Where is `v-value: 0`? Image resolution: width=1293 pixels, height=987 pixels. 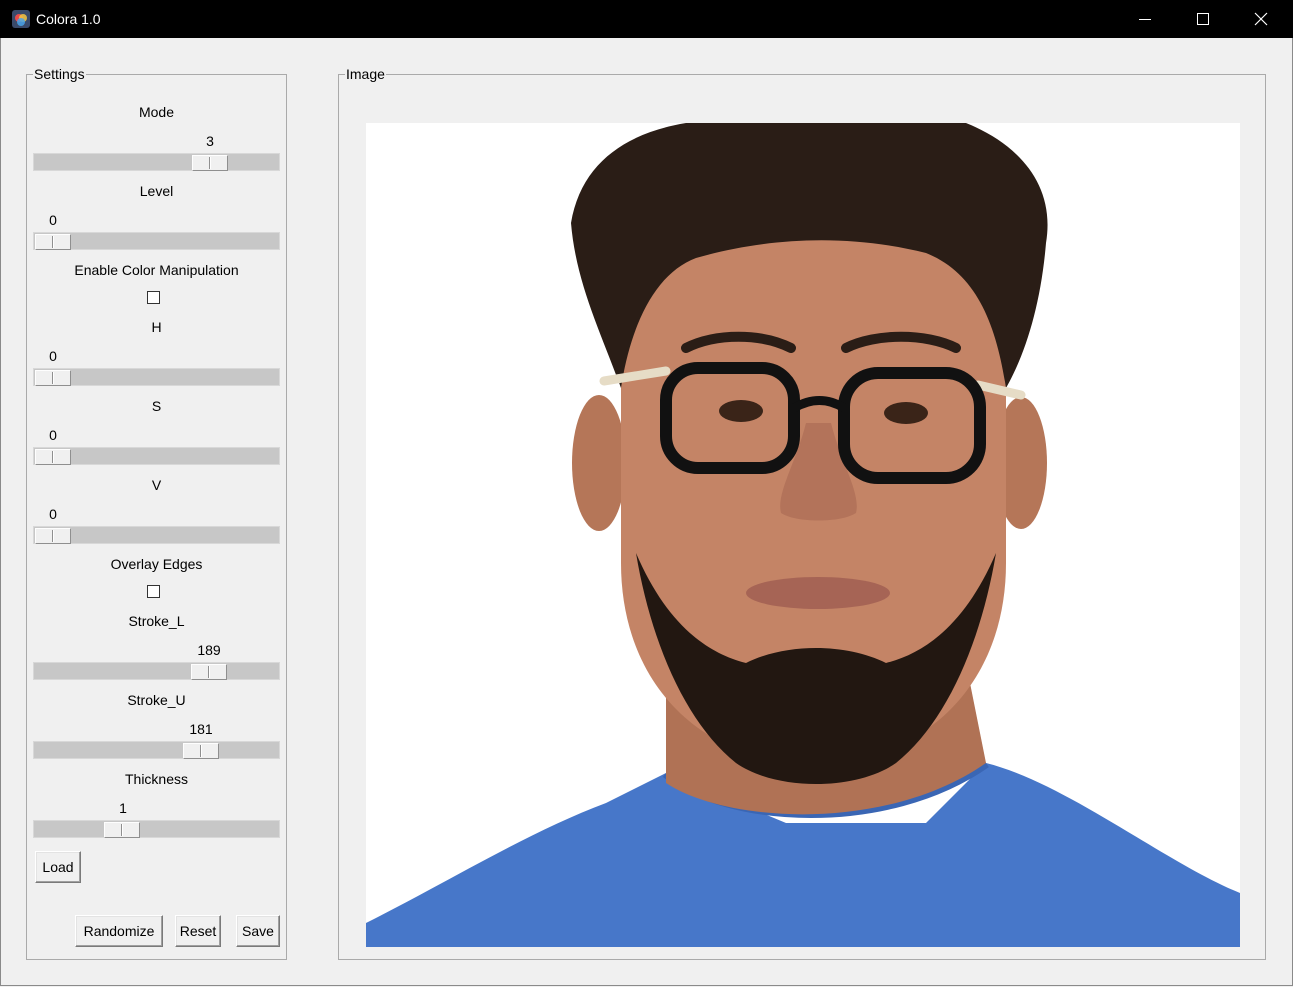
v-value: 0 is located at coordinates (53, 514).